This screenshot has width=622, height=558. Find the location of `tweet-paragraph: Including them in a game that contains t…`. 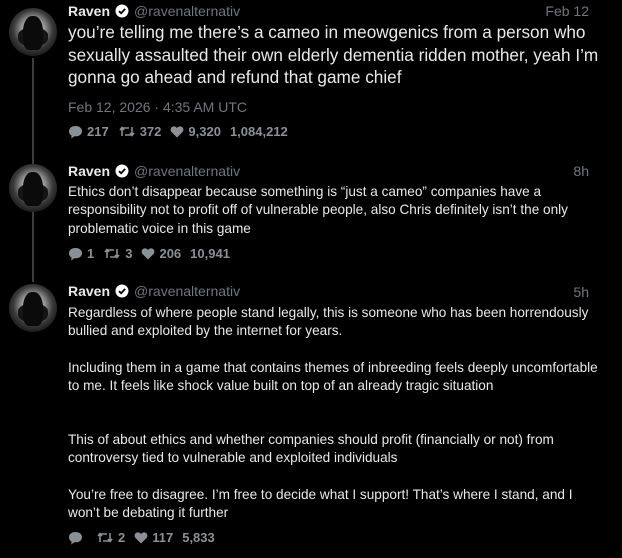

tweet-paragraph: Including them in a game that contains t… is located at coordinates (333, 377).